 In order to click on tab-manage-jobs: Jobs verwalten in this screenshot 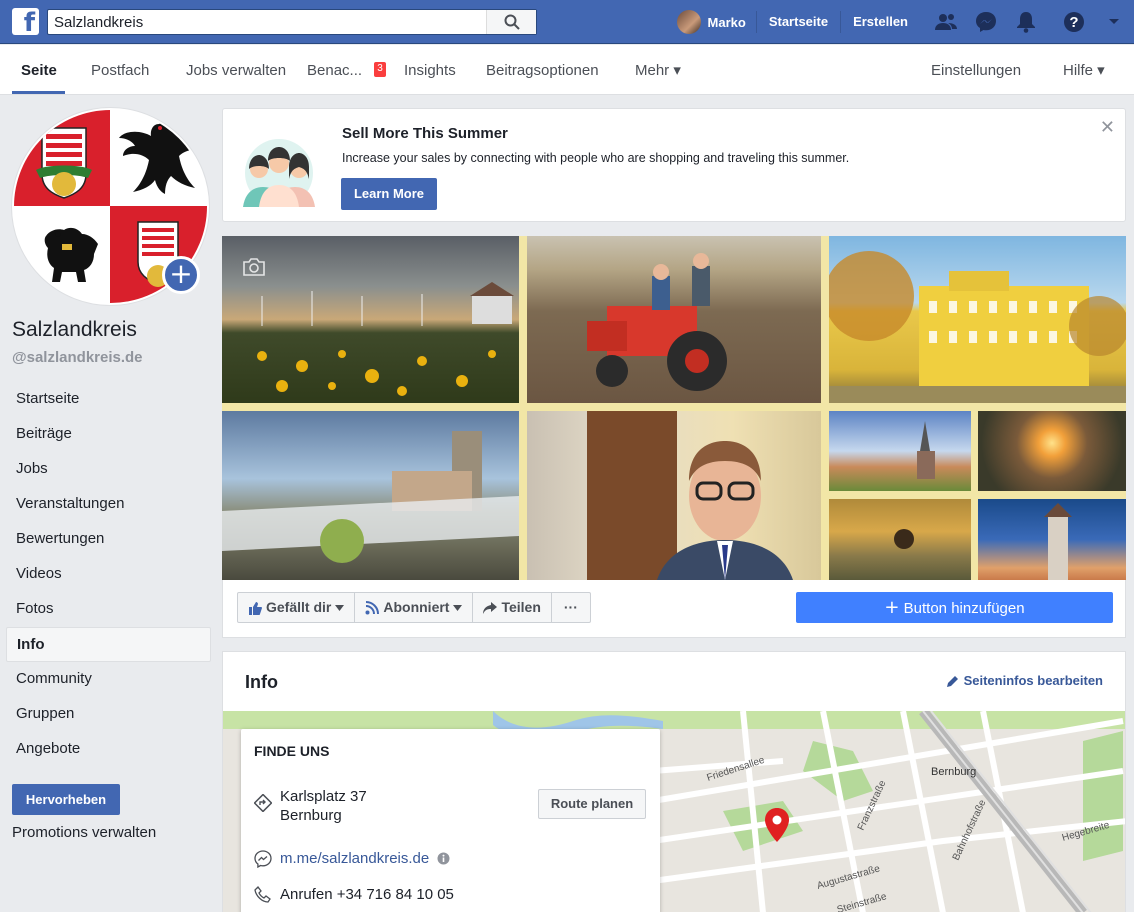, I will do `click(236, 70)`.